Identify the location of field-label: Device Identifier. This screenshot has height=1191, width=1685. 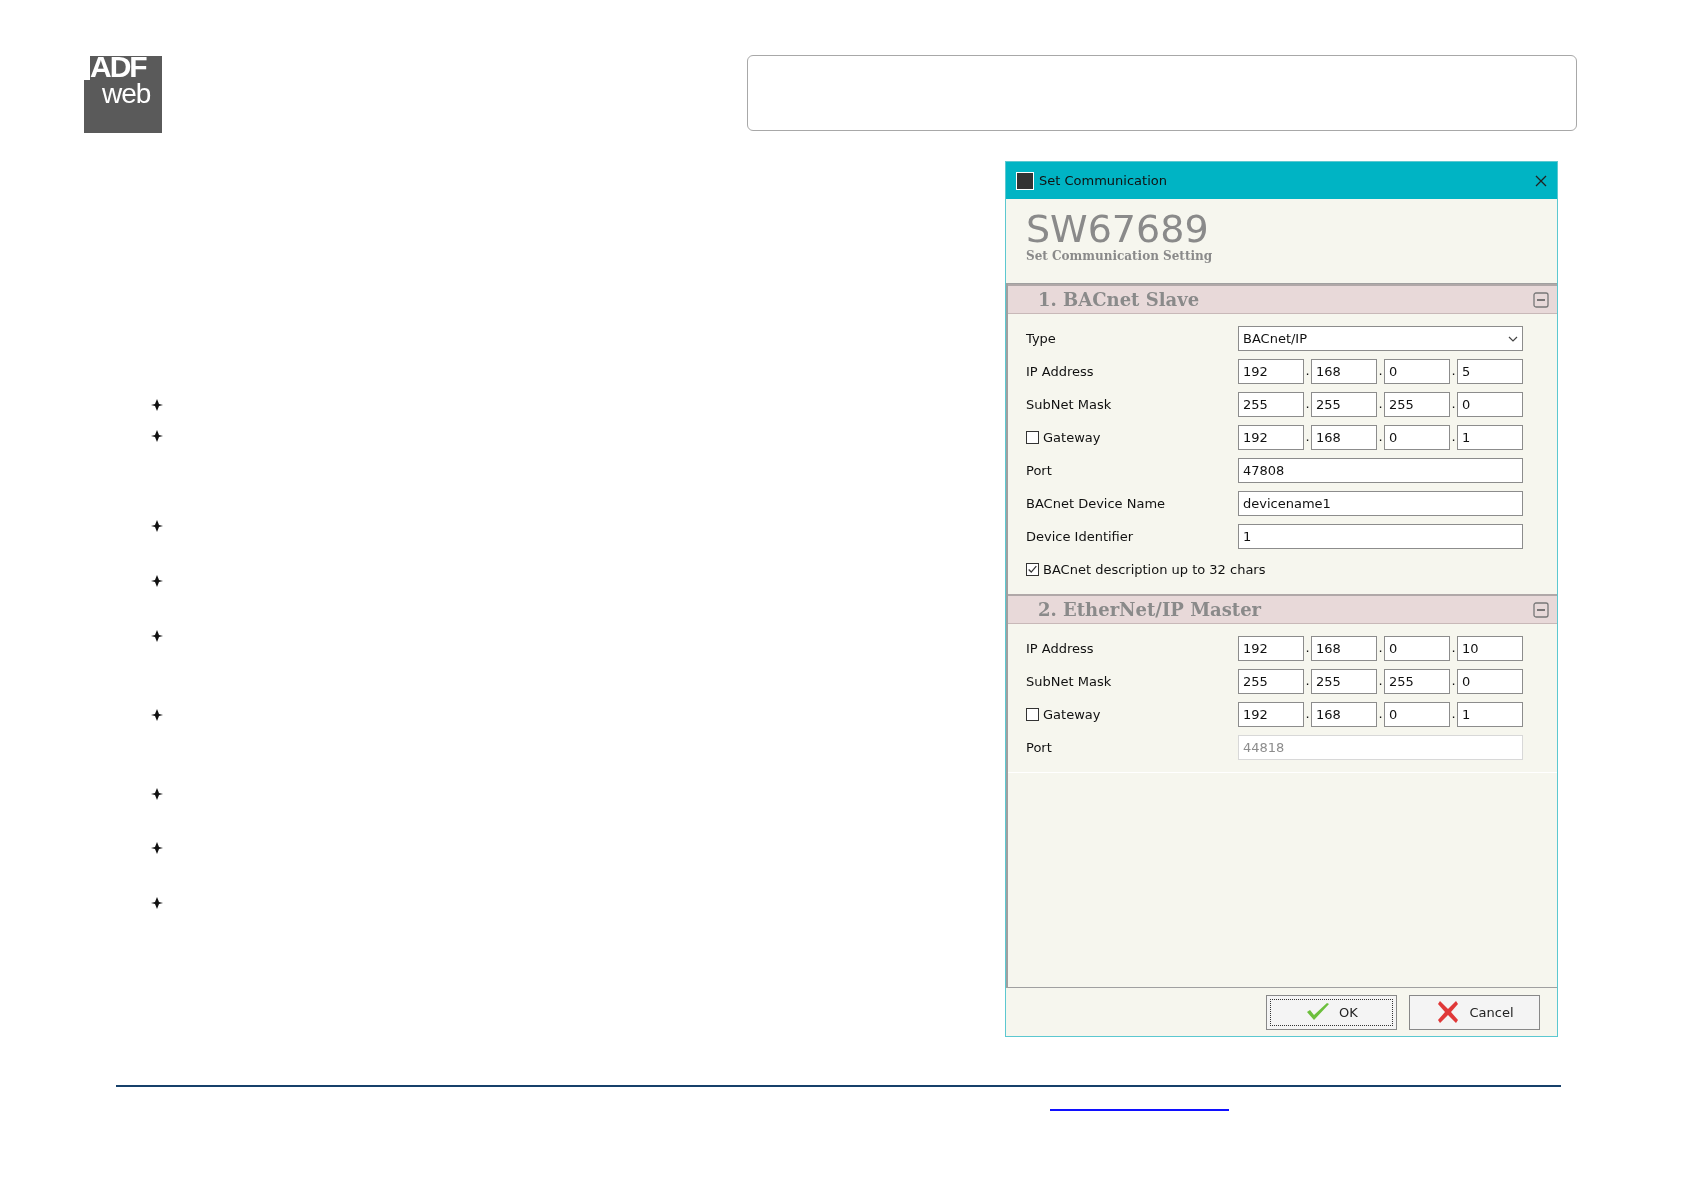
(1080, 536).